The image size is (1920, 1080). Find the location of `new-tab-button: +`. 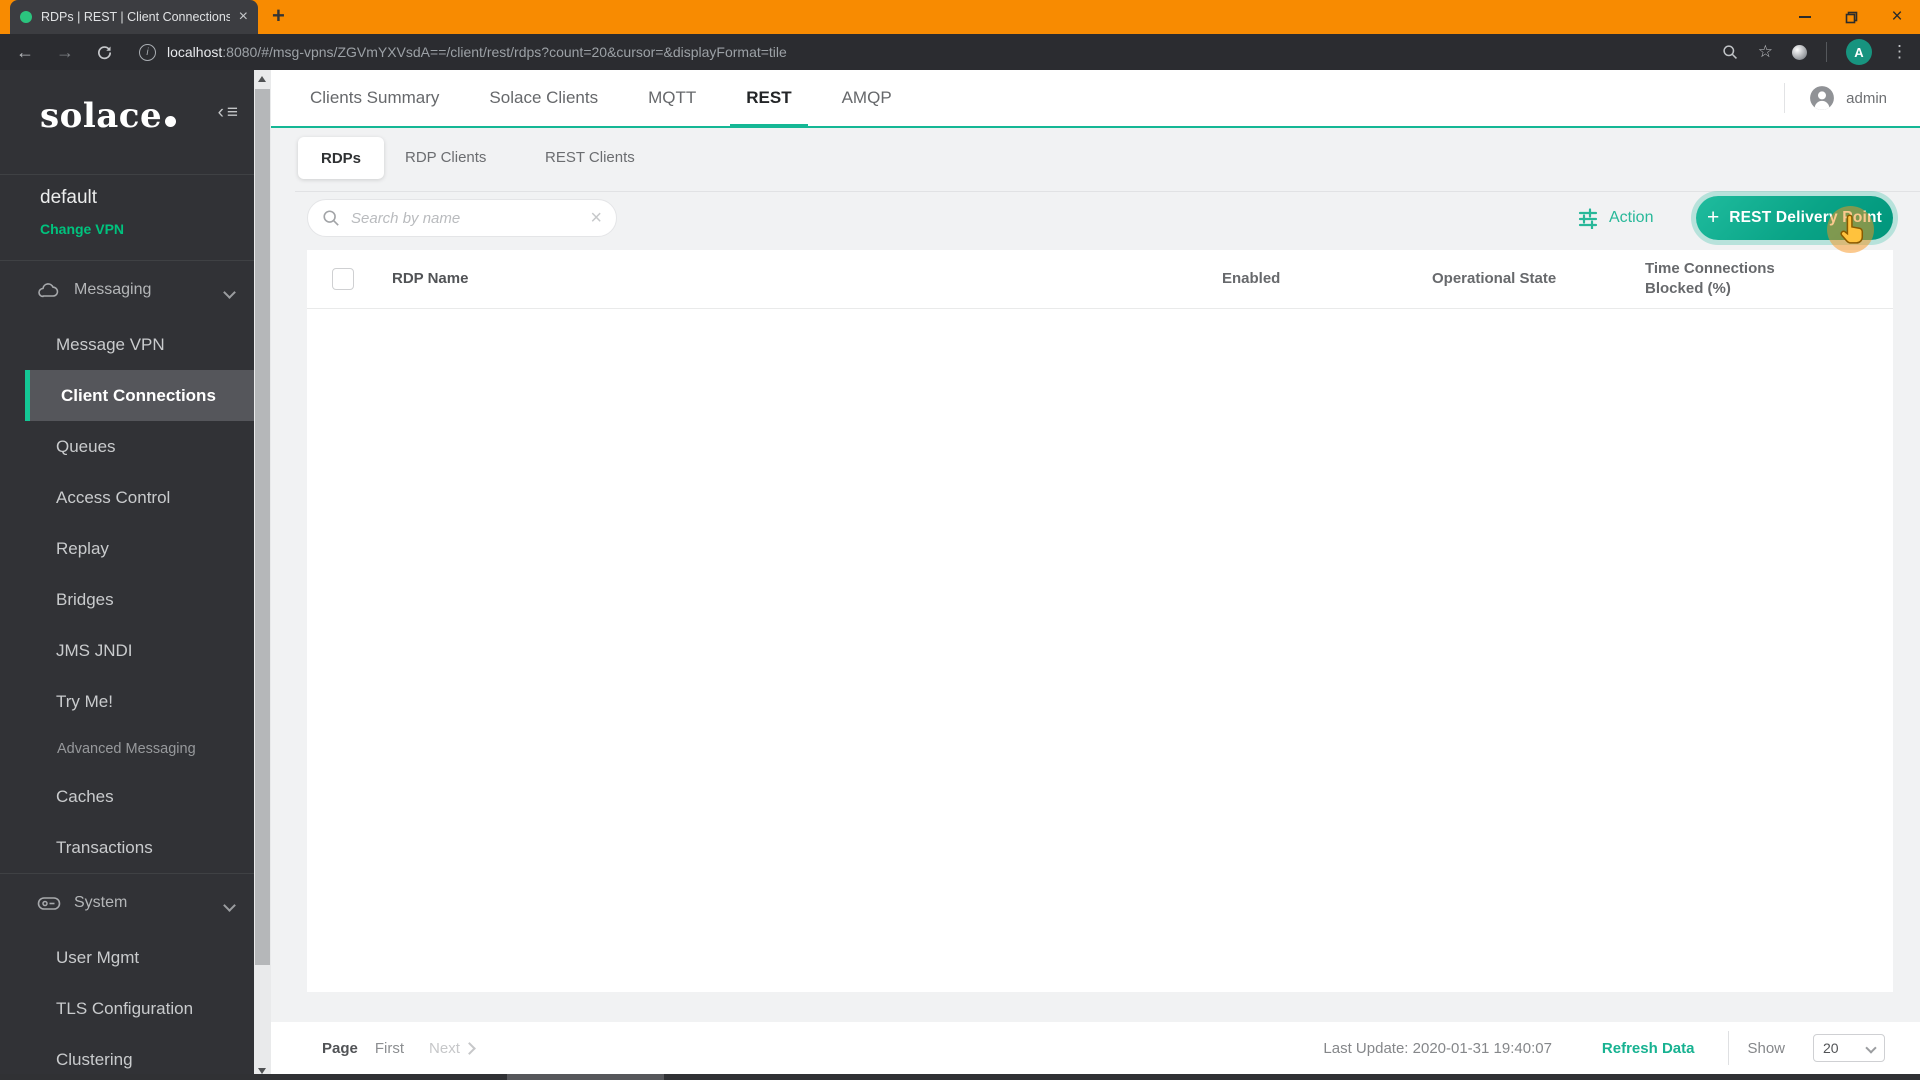

new-tab-button: + is located at coordinates (278, 16).